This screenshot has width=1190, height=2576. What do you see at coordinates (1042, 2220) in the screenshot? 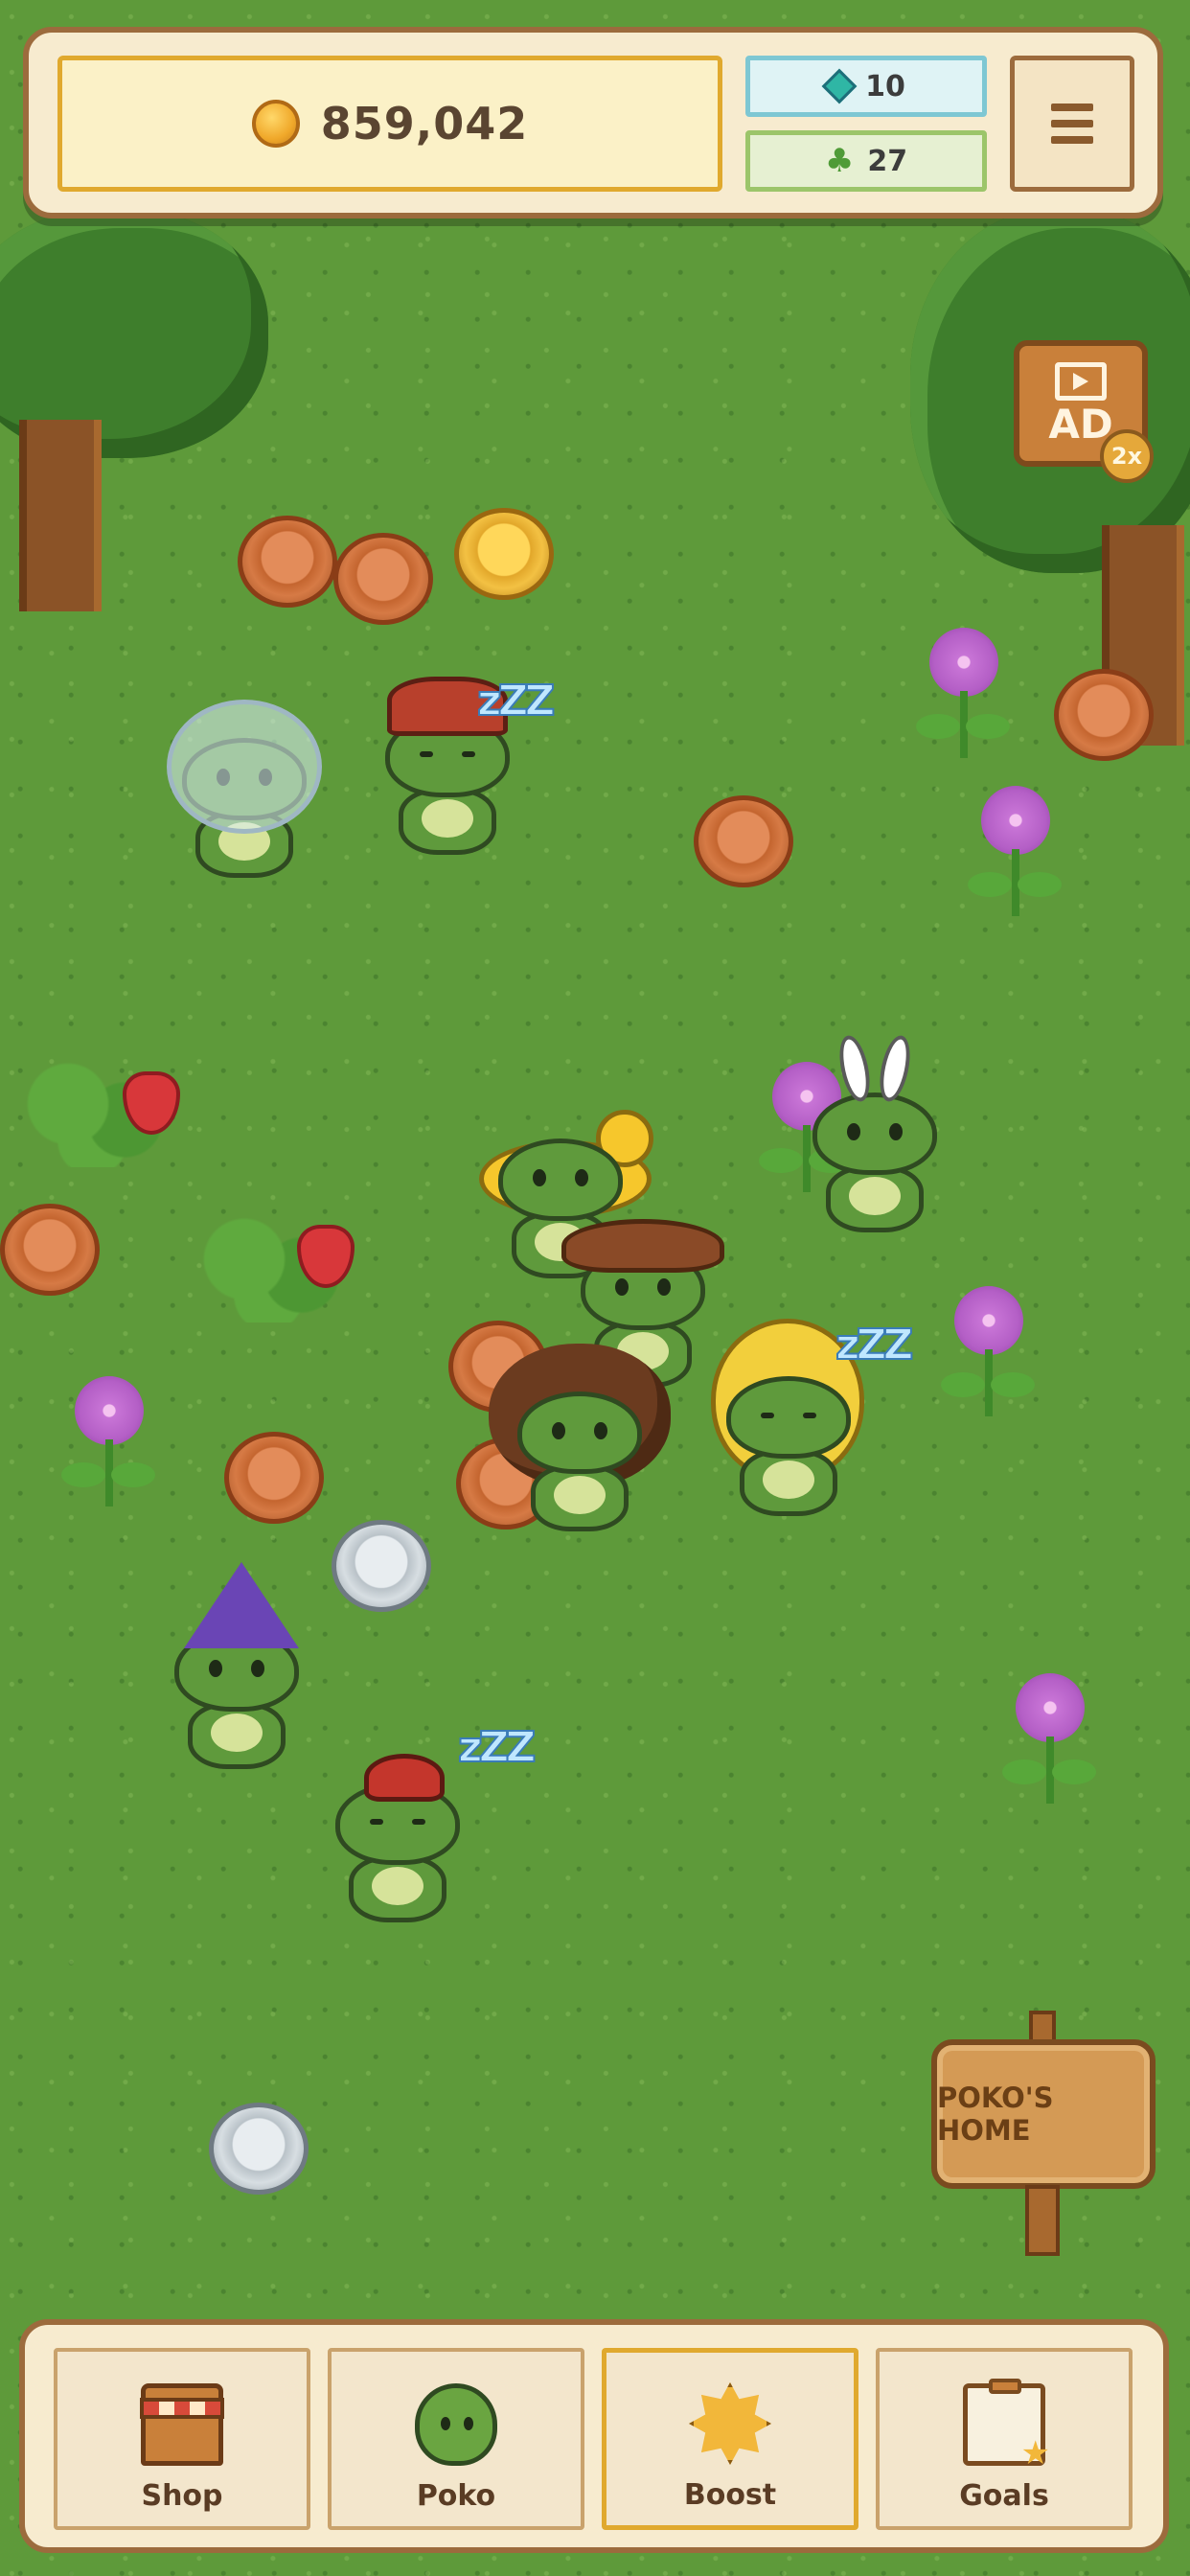
I see `sign-post` at bounding box center [1042, 2220].